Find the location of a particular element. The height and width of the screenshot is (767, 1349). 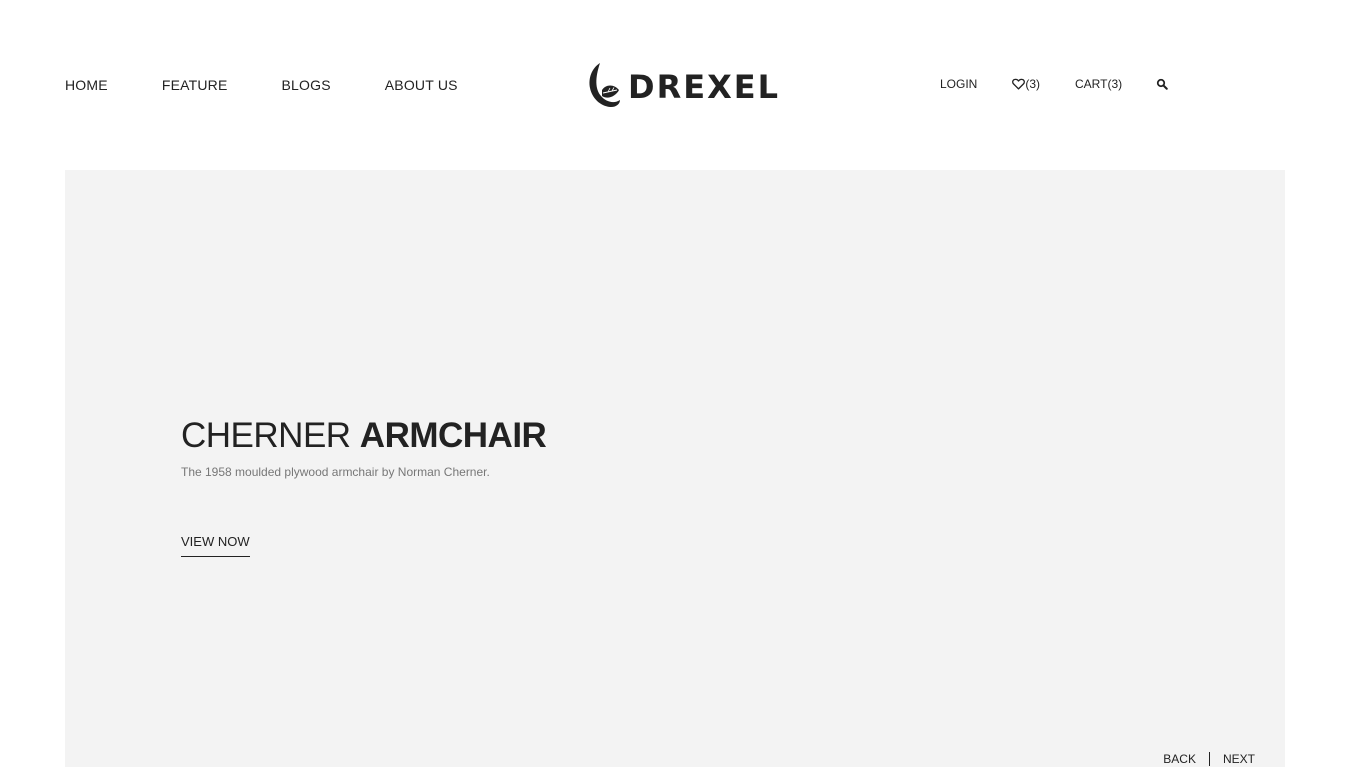

nav-feature-link: FEATURE is located at coordinates (195, 85).